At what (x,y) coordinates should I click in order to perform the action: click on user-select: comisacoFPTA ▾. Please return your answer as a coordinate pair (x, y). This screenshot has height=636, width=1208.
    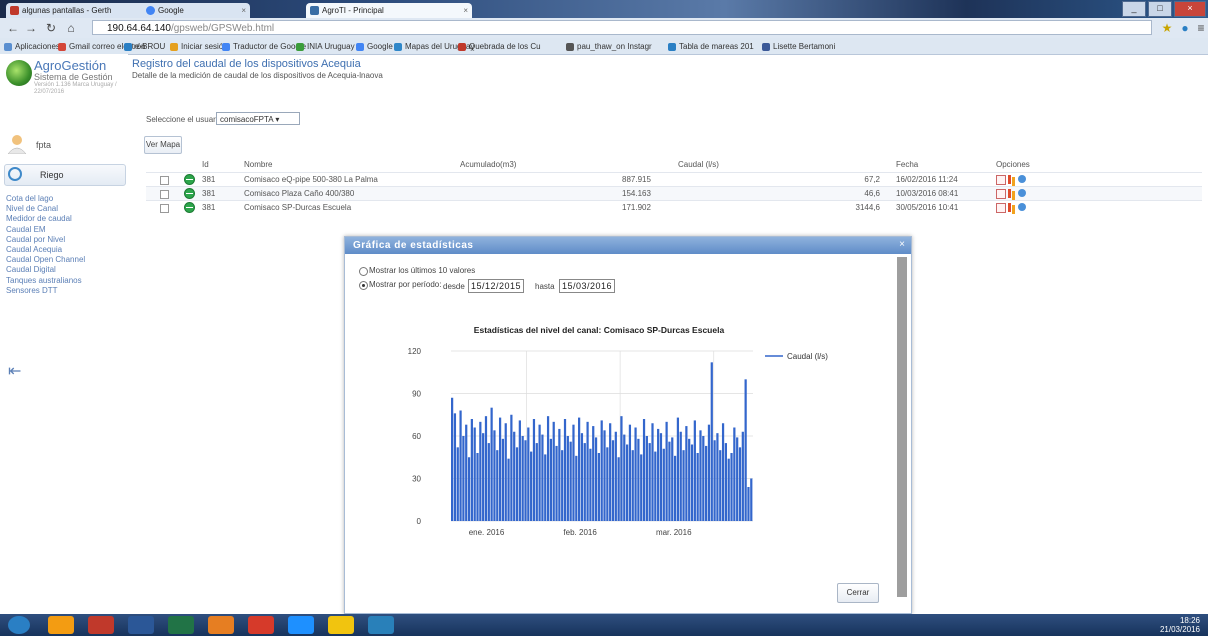
    Looking at the image, I should click on (258, 118).